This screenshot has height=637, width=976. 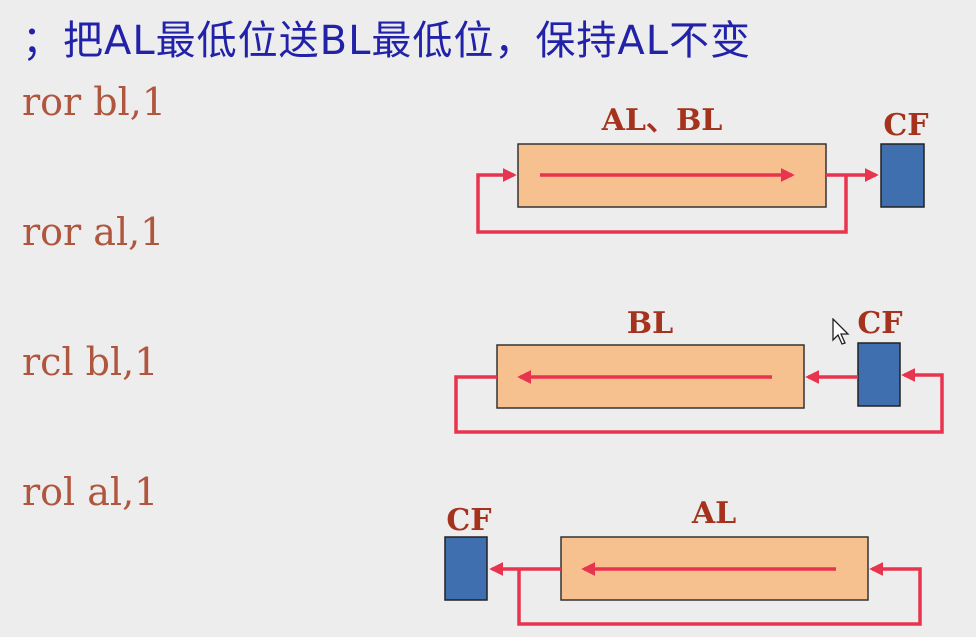 What do you see at coordinates (662, 120) in the screenshot?
I see `register-label-al-bl: AL、BL` at bounding box center [662, 120].